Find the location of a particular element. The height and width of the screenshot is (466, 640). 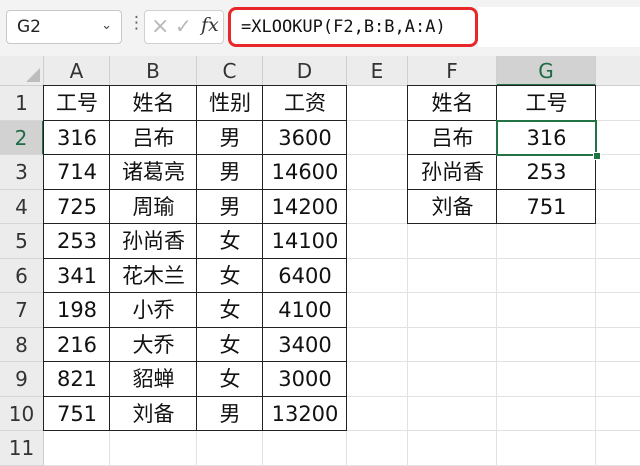

vertical-dots-icon: ⋮ is located at coordinates (136, 23).